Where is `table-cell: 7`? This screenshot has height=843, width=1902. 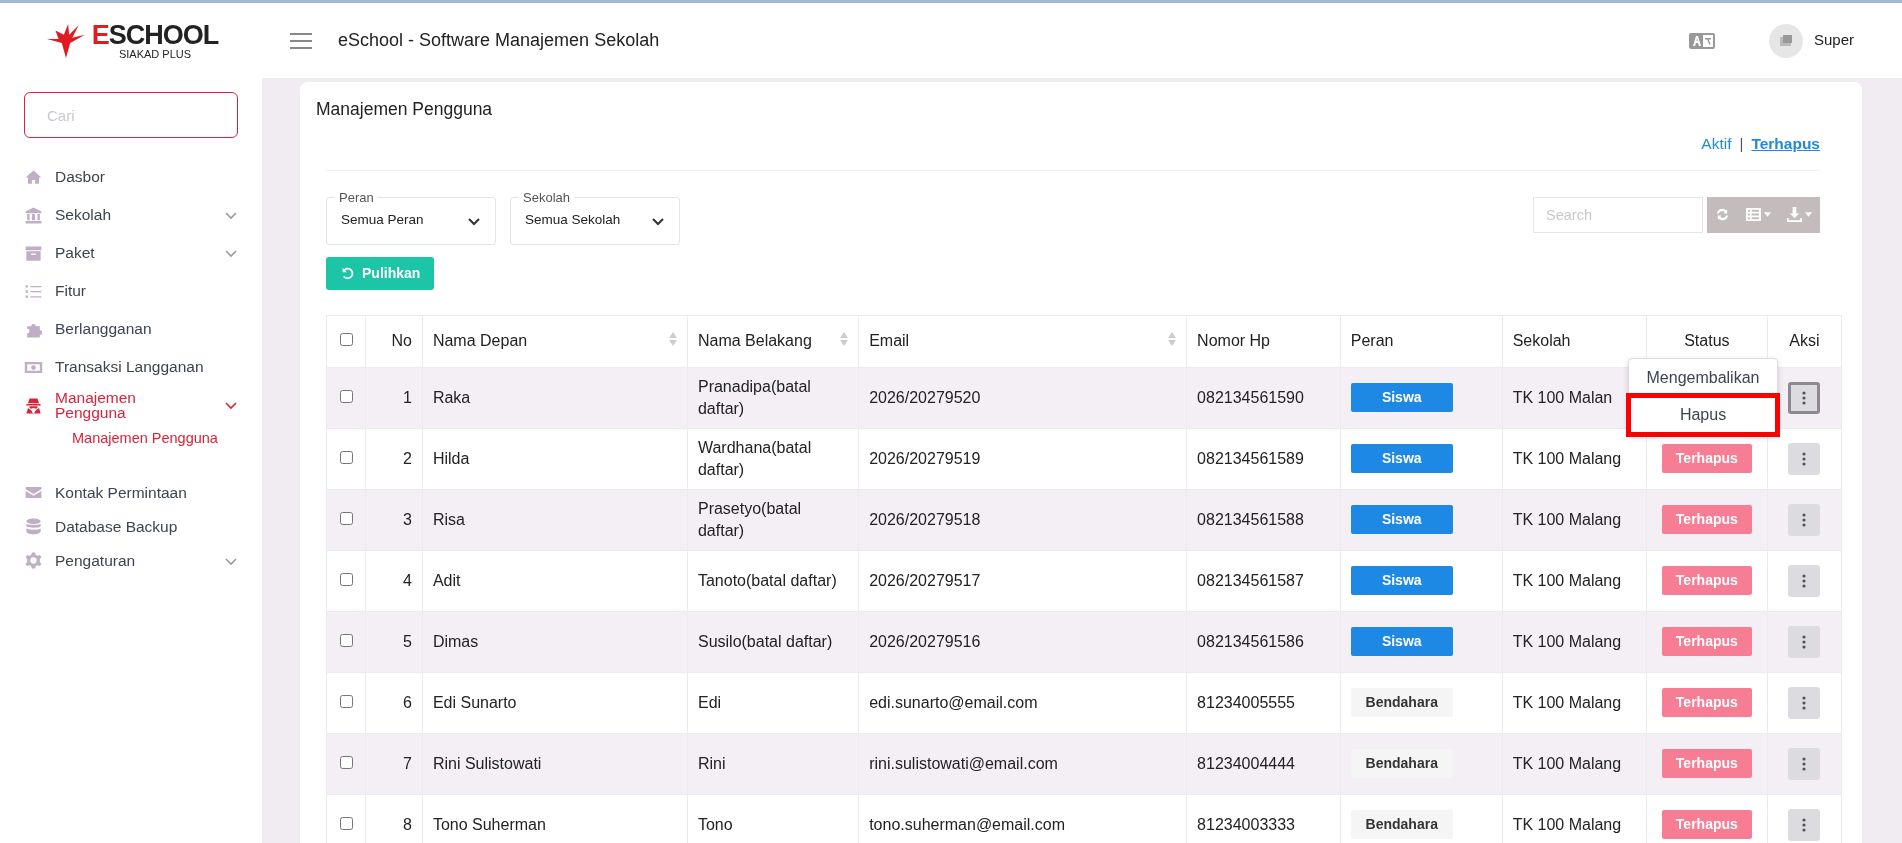 table-cell: 7 is located at coordinates (407, 763).